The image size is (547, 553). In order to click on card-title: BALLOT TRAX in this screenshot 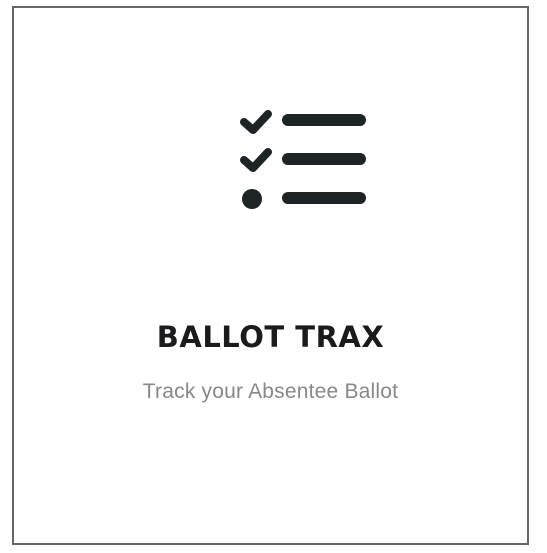, I will do `click(270, 337)`.